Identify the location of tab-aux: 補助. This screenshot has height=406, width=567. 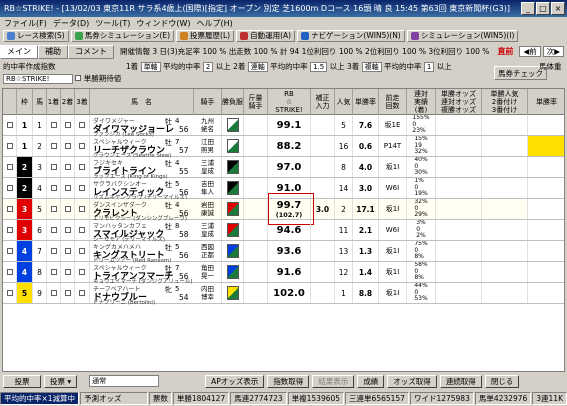
(53, 51).